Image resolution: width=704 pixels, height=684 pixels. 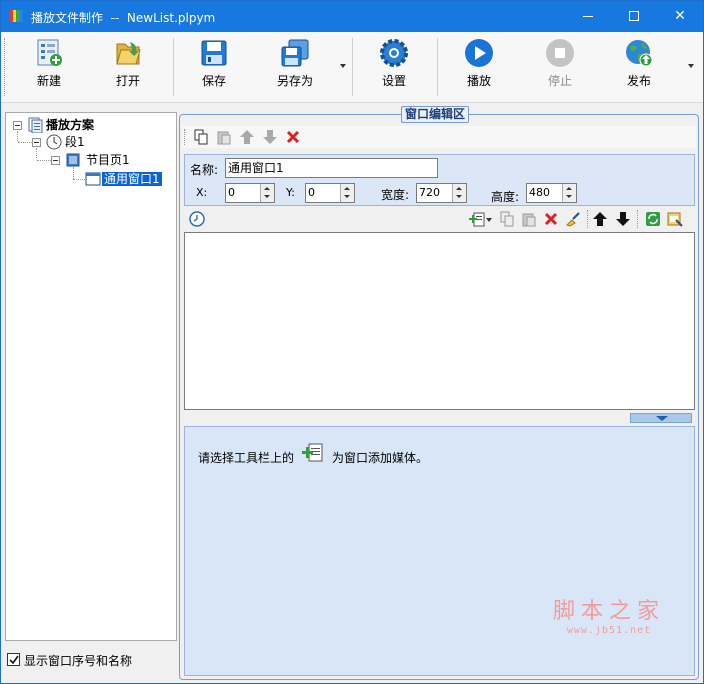 I want to click on height-value: 480, so click(x=539, y=192).